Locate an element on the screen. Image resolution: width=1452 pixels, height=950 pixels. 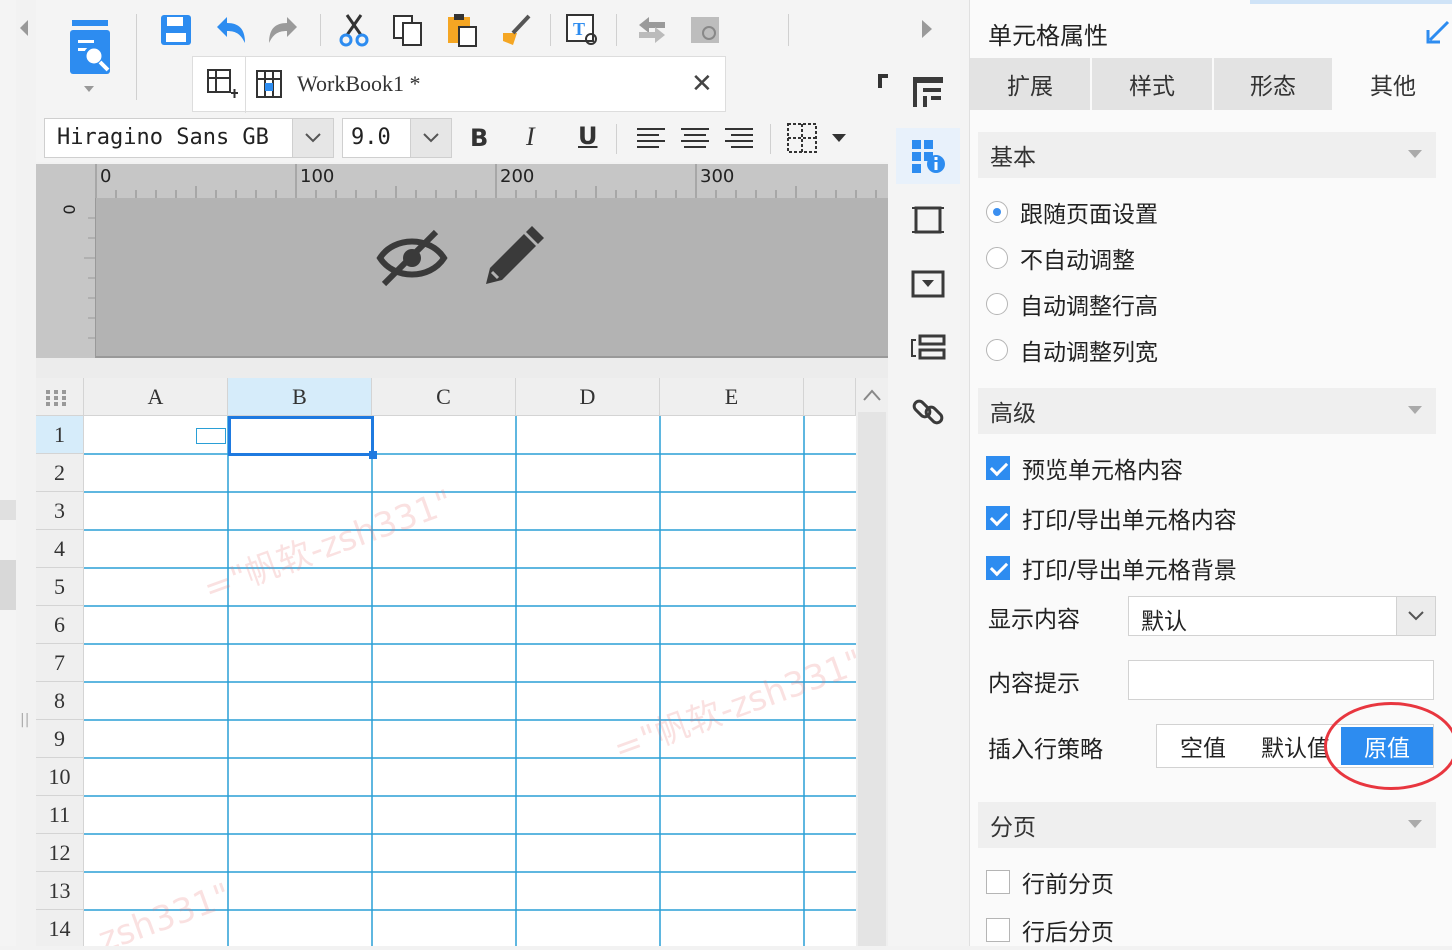
row-header: 1 is located at coordinates (60, 435).